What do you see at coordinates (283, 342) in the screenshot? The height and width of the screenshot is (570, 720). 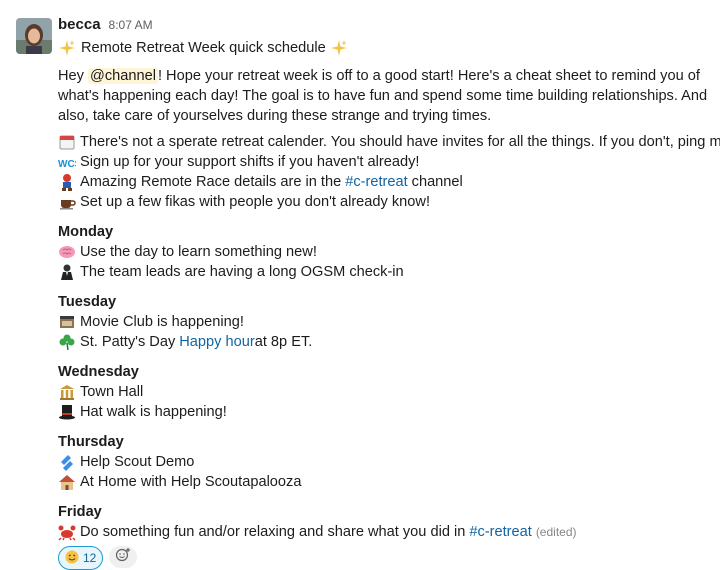 I see `list-item-text: at 8p ET.` at bounding box center [283, 342].